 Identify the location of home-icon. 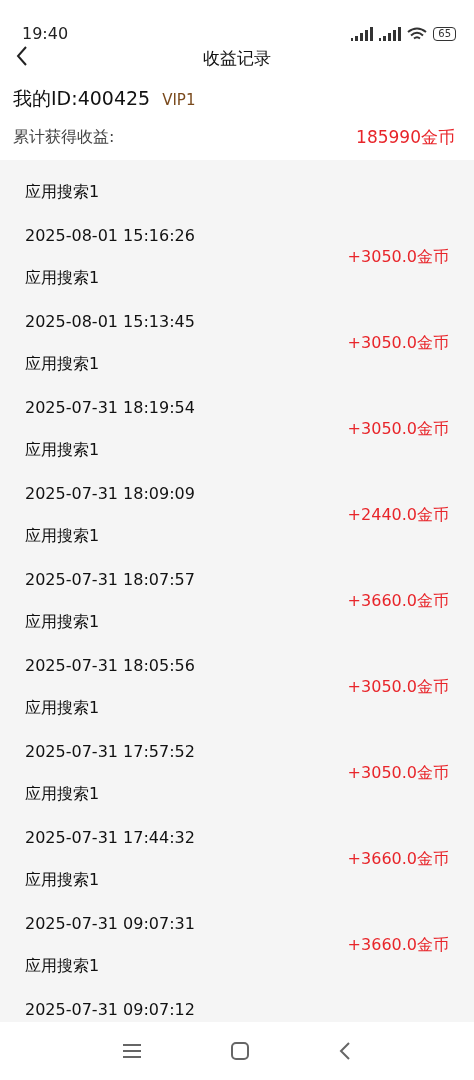
(240, 1051).